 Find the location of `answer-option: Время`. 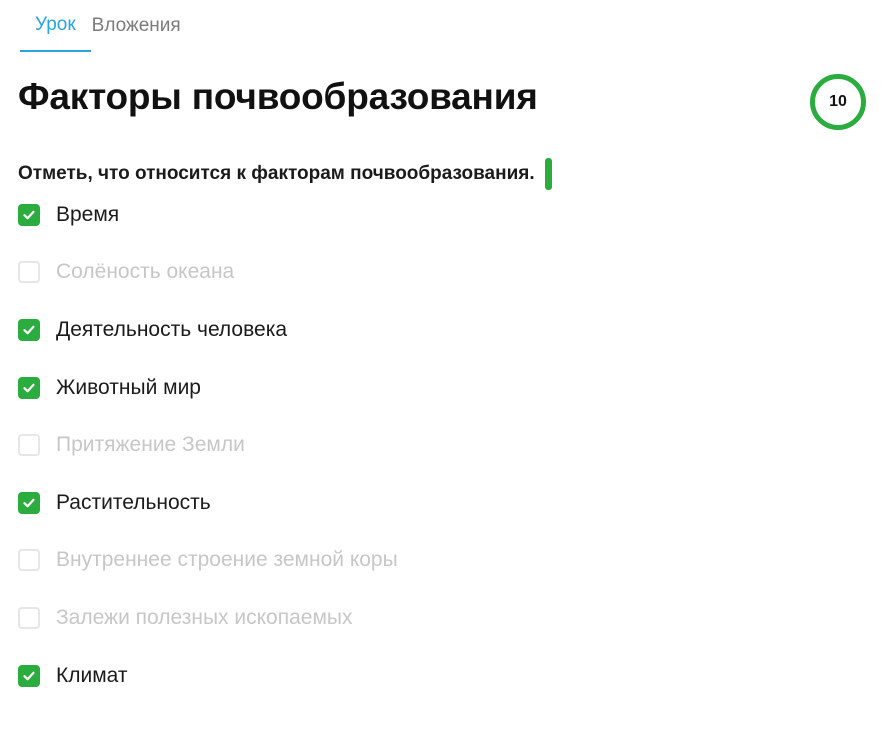

answer-option: Время is located at coordinates (208, 215).